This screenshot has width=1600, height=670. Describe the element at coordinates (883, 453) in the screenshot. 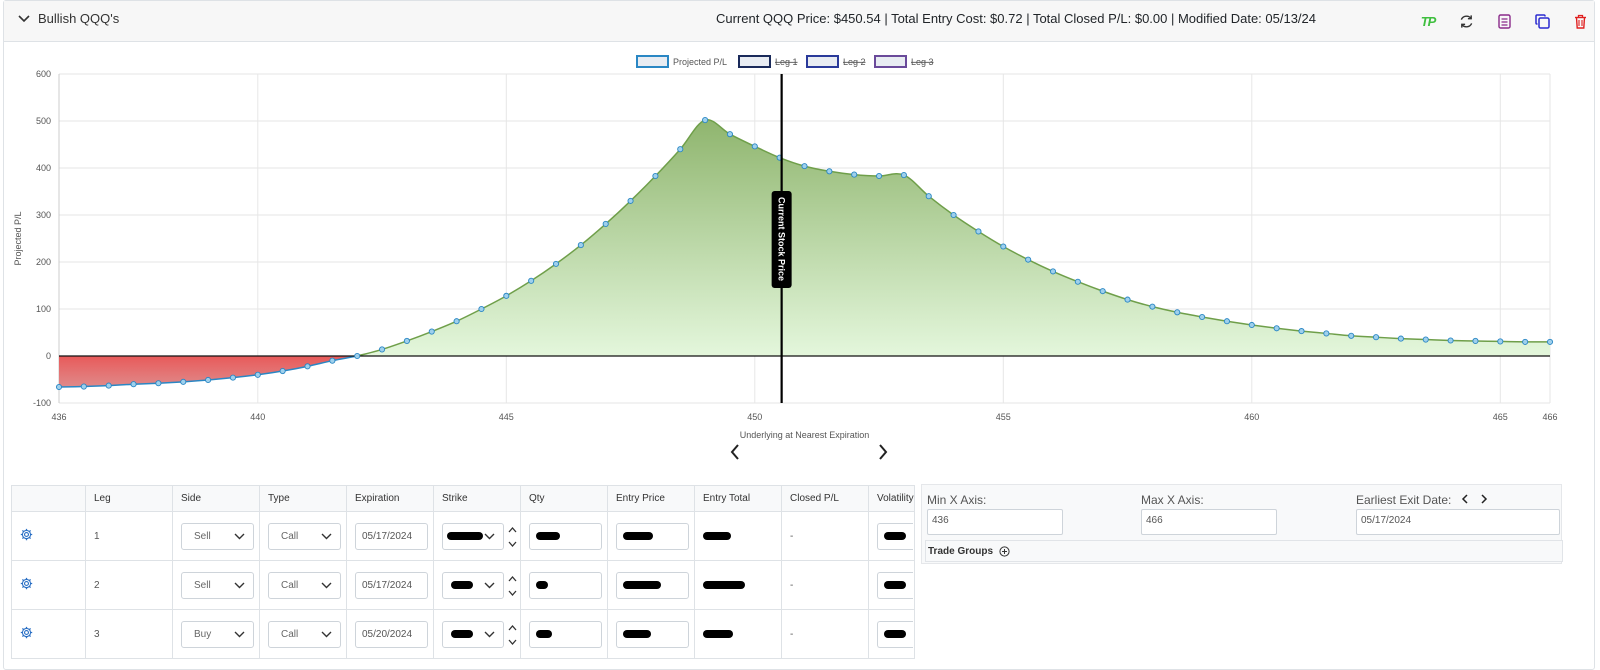

I see `next-date-button` at that location.